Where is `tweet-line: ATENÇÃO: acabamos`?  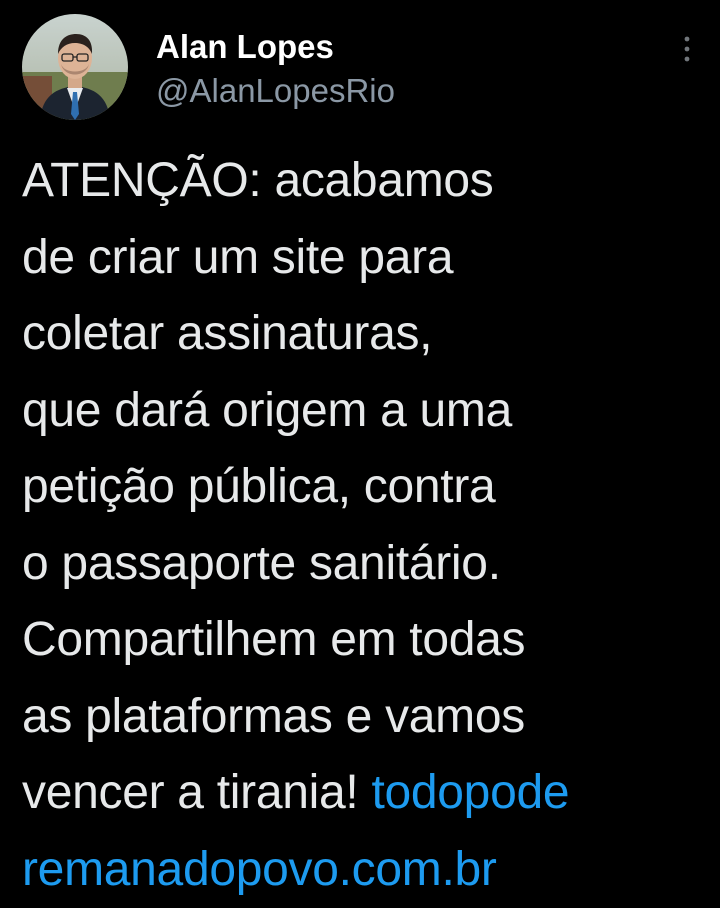 tweet-line: ATENÇÃO: acabamos is located at coordinates (367, 181).